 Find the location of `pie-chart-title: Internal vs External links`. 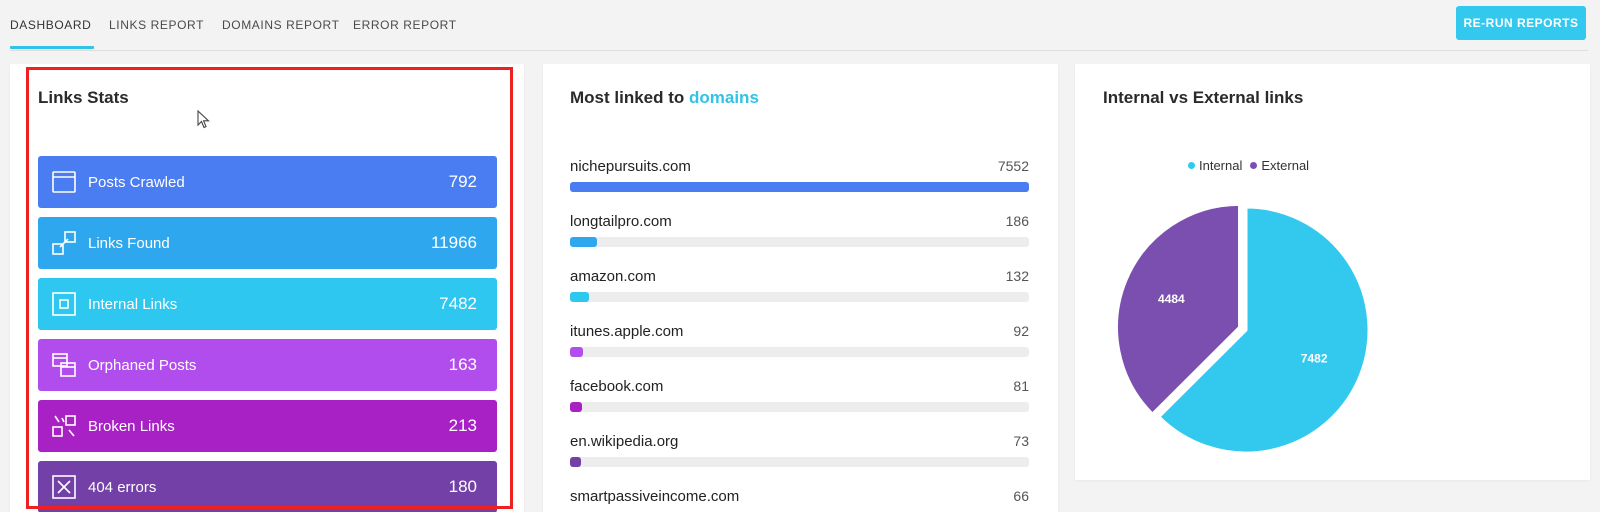

pie-chart-title: Internal vs External links is located at coordinates (1203, 97).